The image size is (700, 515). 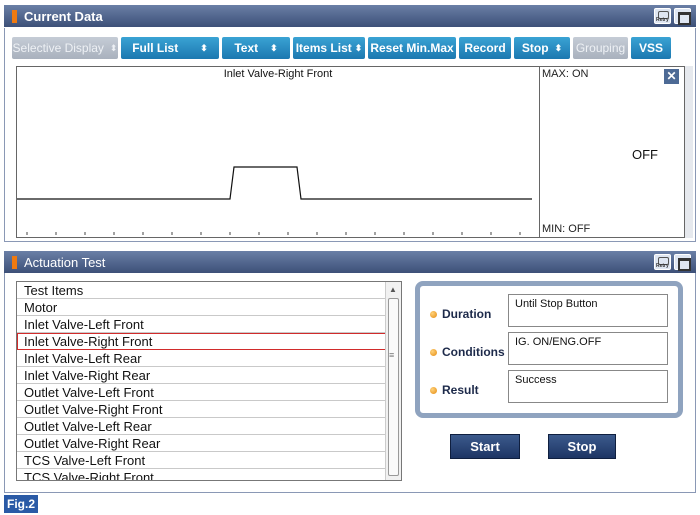 I want to click on list-item: Outlet Valve-Left Front, so click(x=209, y=392).